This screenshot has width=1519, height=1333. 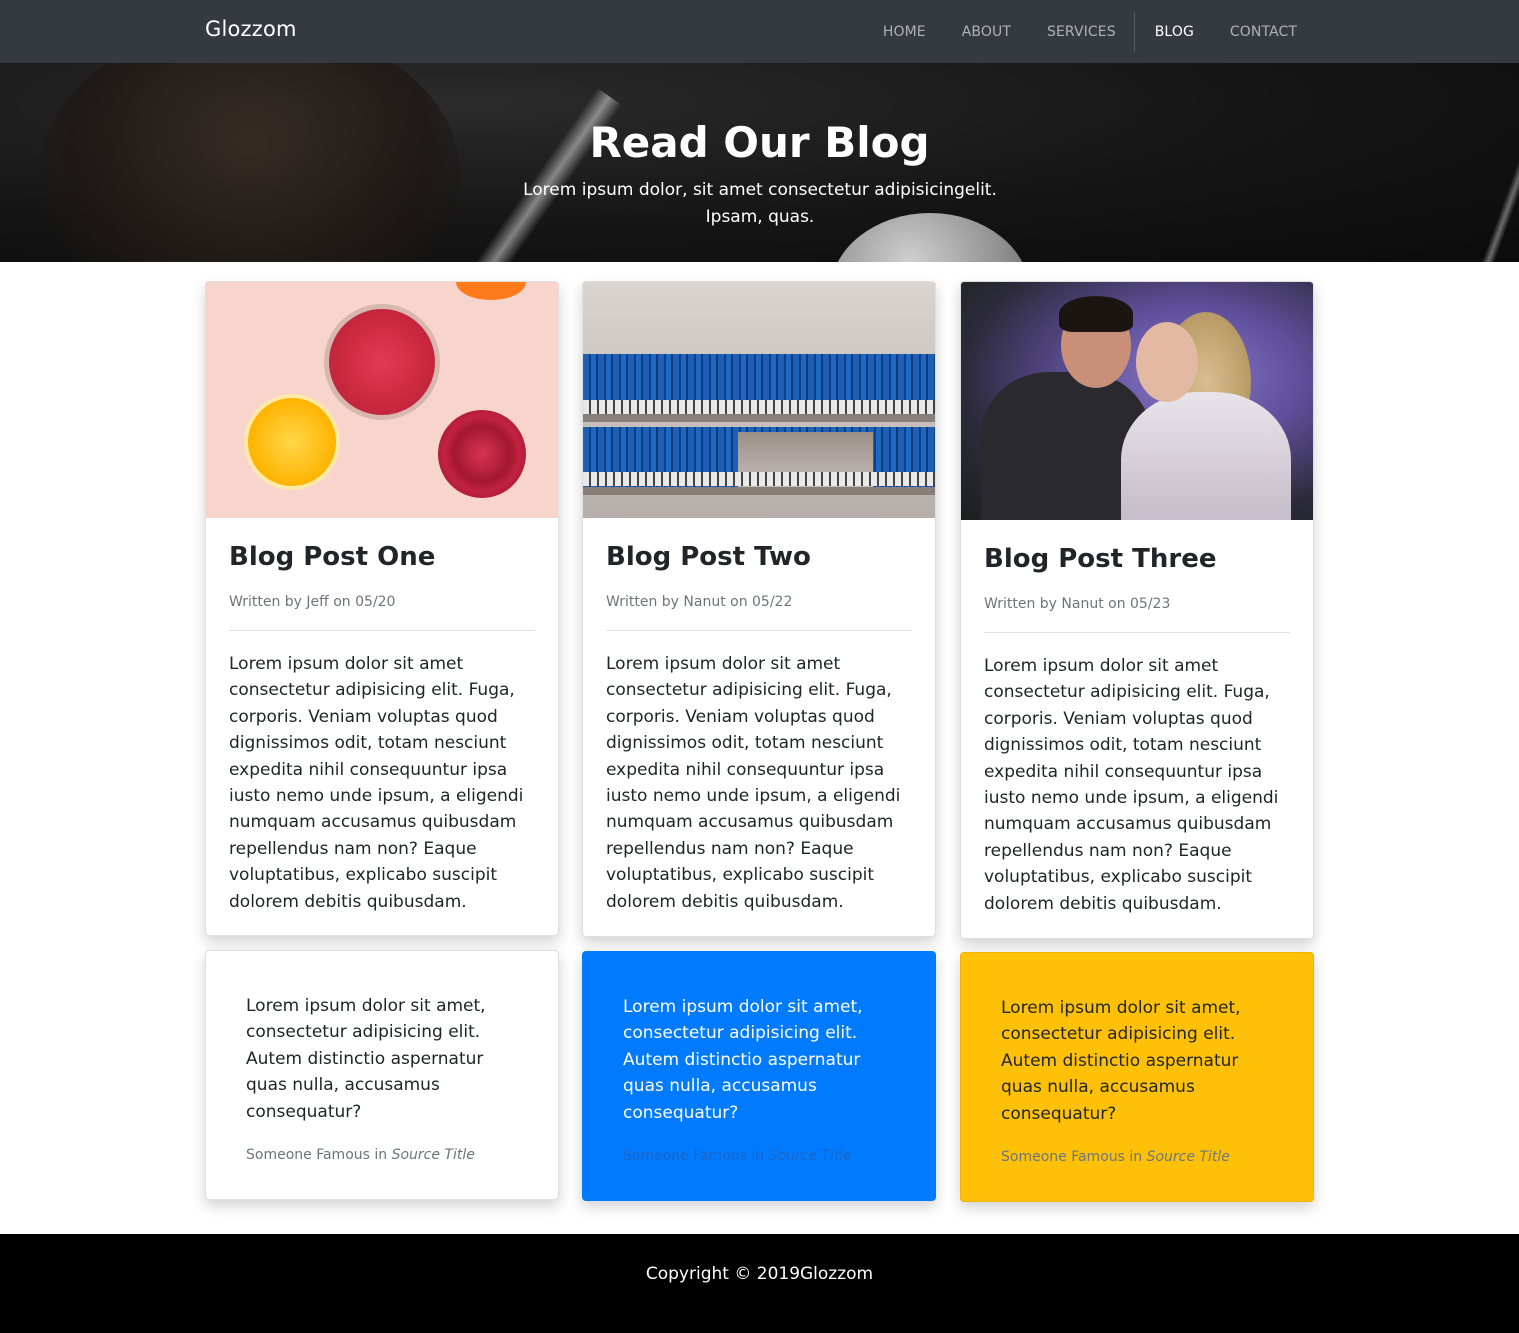 I want to click on card-title: Blog Post One, so click(x=332, y=557).